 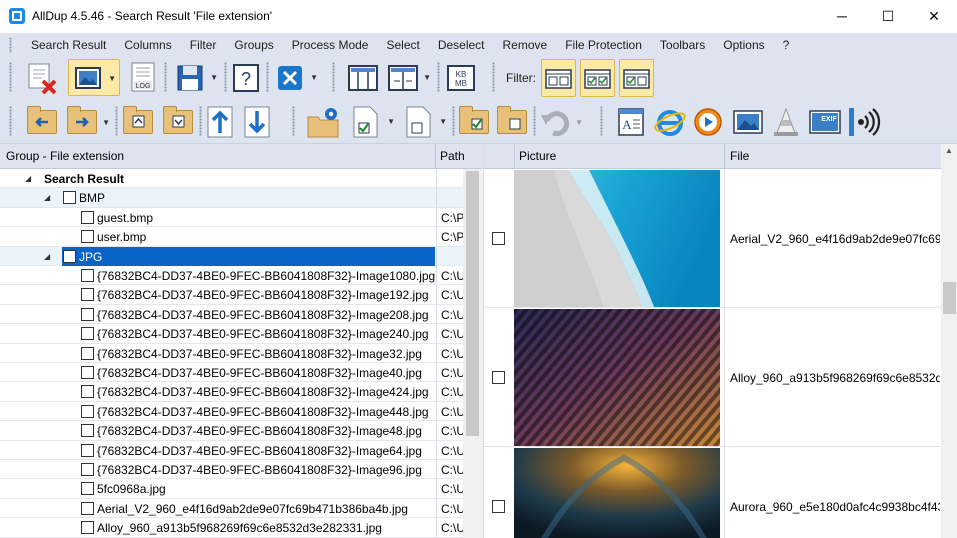 I want to click on tree-scrollbar, so click(x=473, y=353).